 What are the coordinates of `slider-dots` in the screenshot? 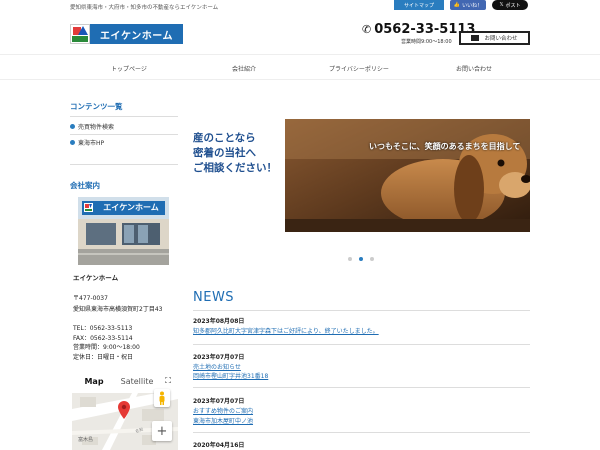 It's located at (361, 259).